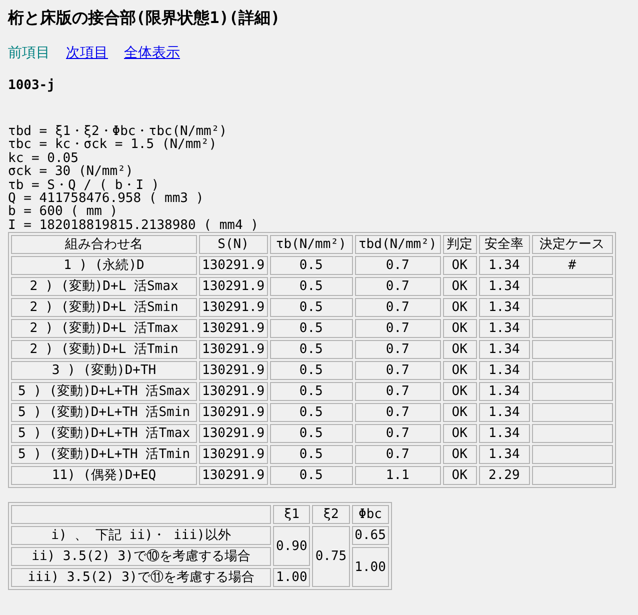  I want to click on column-header: 安全率, so click(504, 244).